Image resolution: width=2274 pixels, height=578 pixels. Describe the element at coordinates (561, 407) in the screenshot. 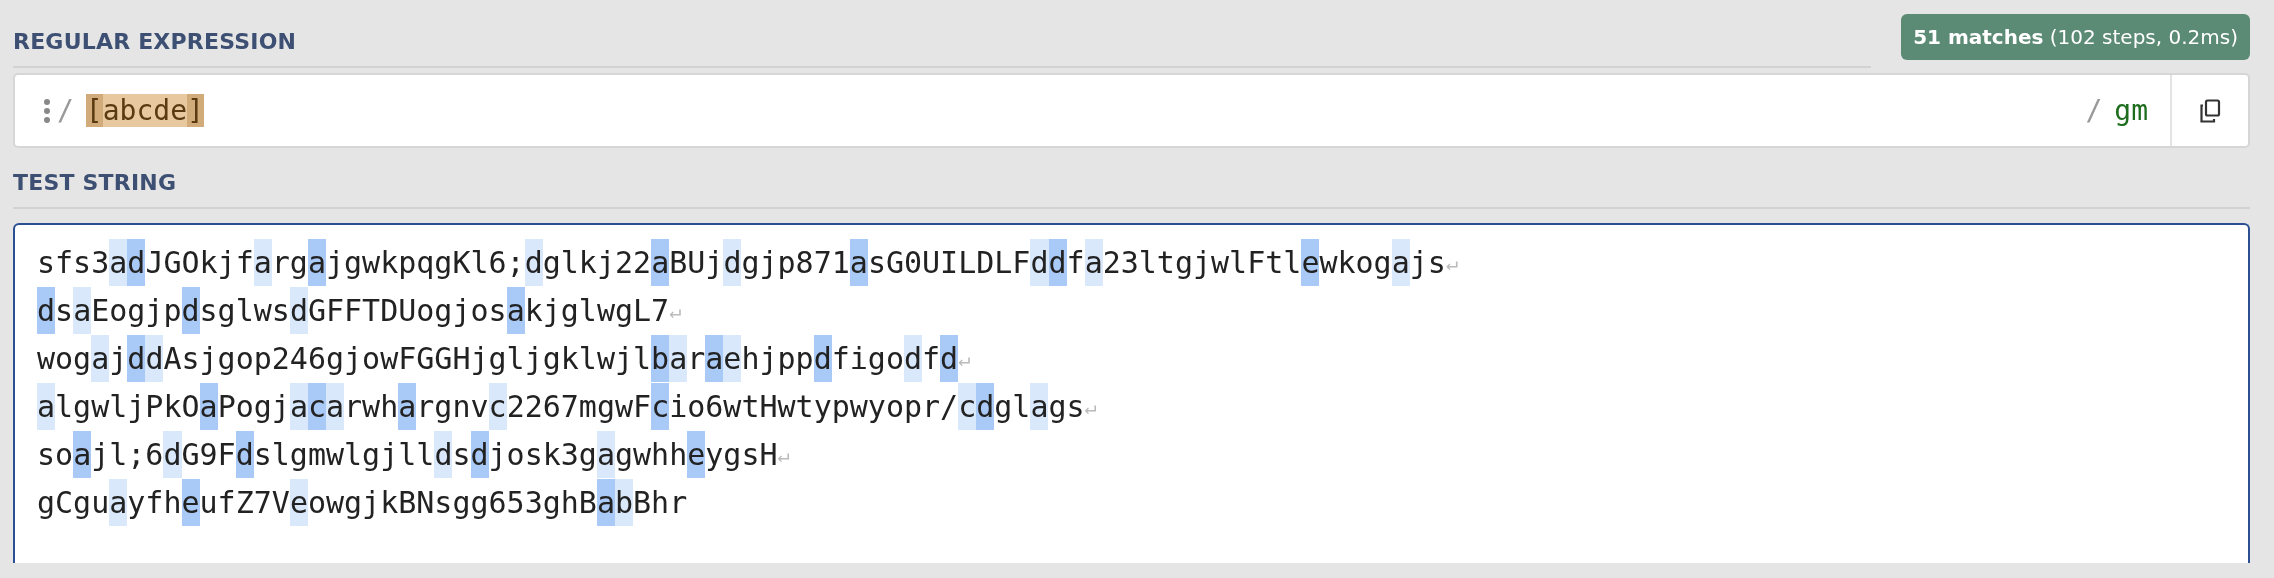

I see `test-string-line: algwljPkOaPogj aca rwha rgnvc2267mgwFcio6wtHwtypwyopr/cdglags` at that location.